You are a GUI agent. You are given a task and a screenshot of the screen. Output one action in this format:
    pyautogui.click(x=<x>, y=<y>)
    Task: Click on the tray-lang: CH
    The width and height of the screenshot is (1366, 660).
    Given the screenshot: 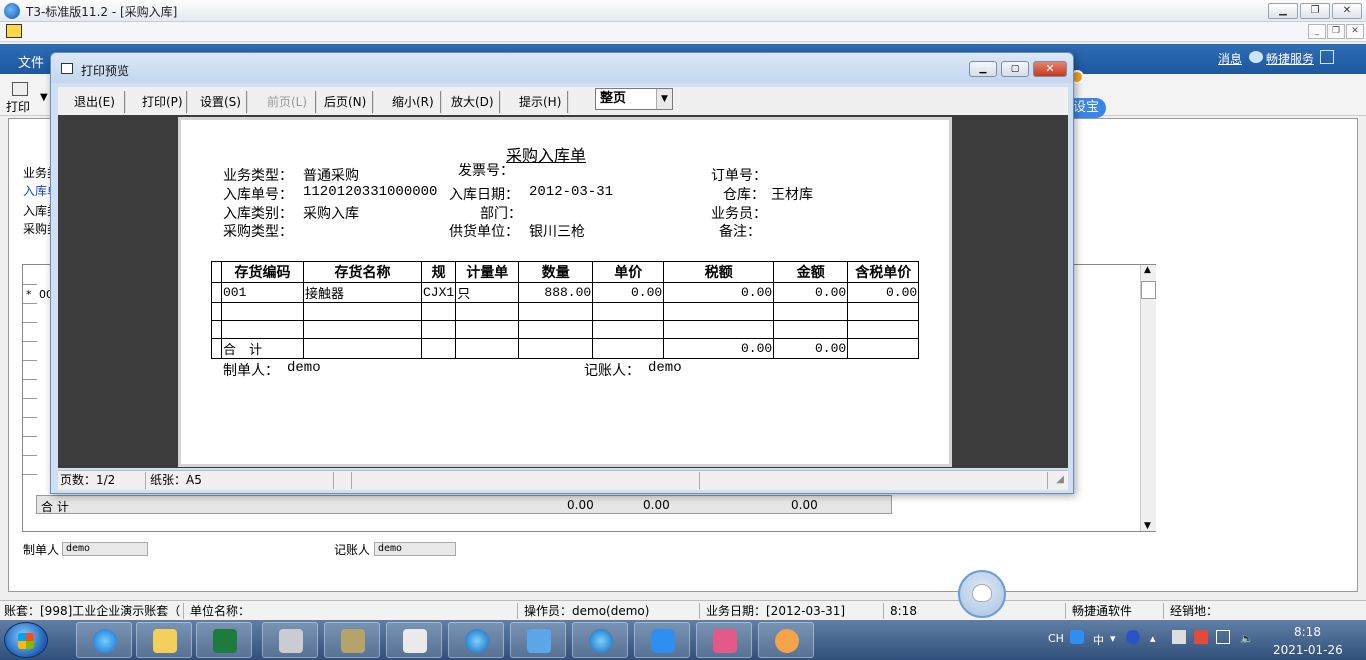 What is the action you would take?
    pyautogui.click(x=1056, y=638)
    